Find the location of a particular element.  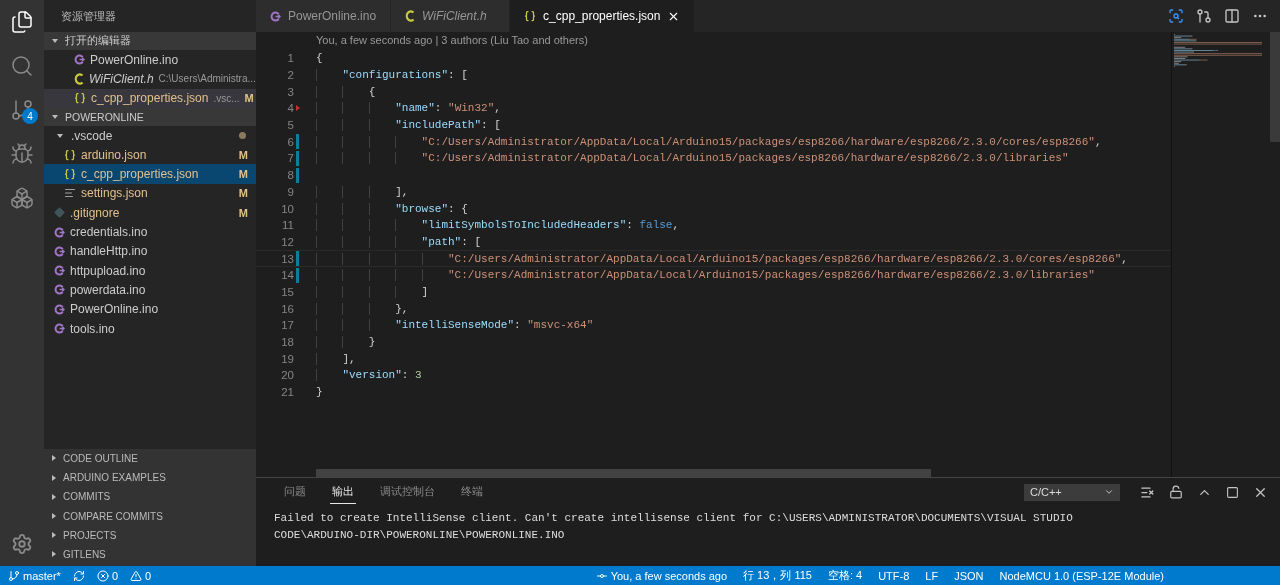

editor-tab: c_cpp_properties.json is located at coordinates (603, 16).